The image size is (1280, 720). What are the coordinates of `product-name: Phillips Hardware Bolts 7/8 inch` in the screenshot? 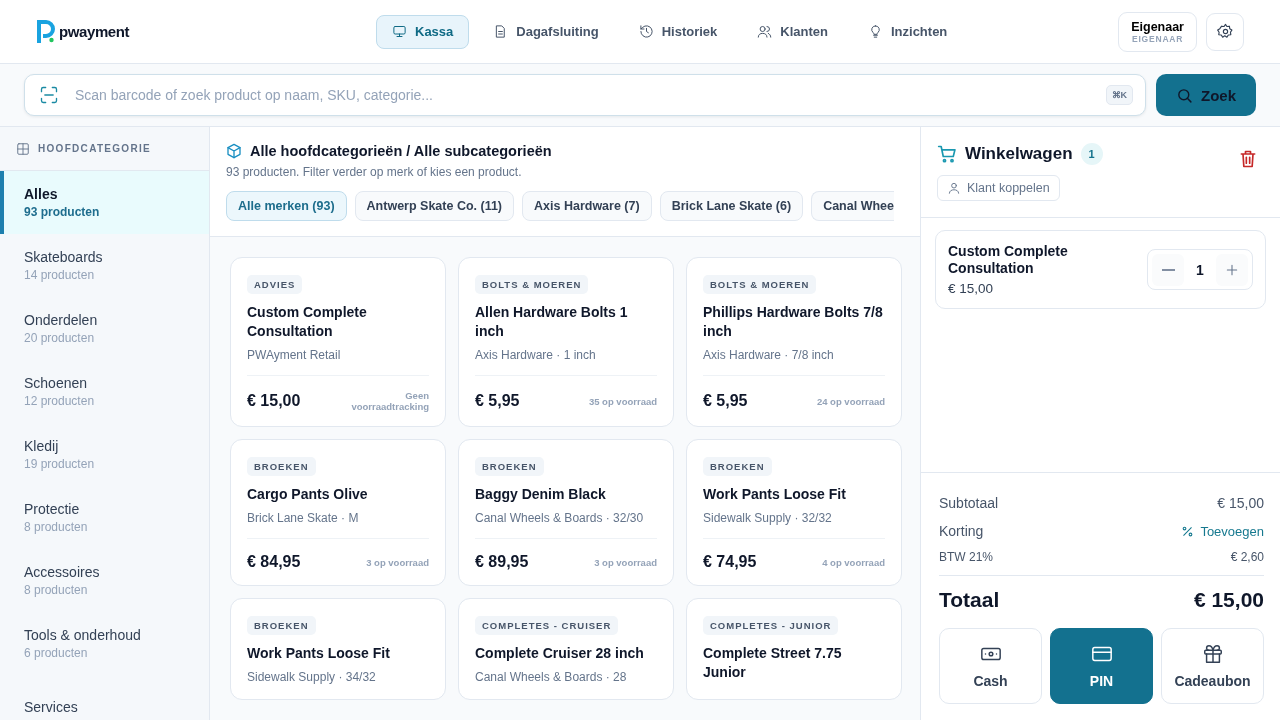 It's located at (793, 322).